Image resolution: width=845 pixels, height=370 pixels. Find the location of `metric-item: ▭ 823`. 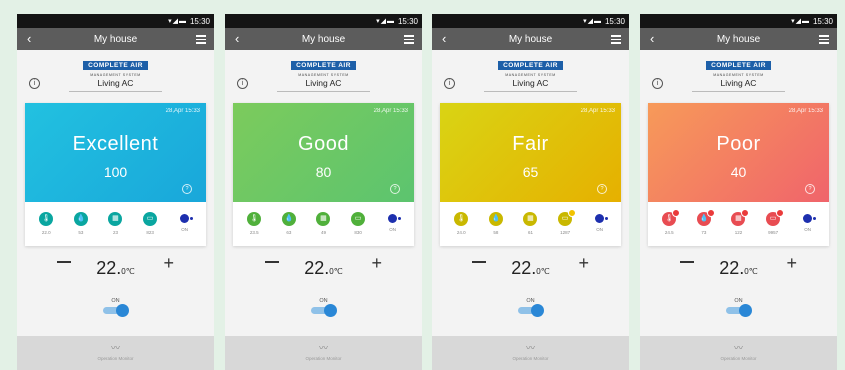

metric-item: ▭ 823 is located at coordinates (150, 223).